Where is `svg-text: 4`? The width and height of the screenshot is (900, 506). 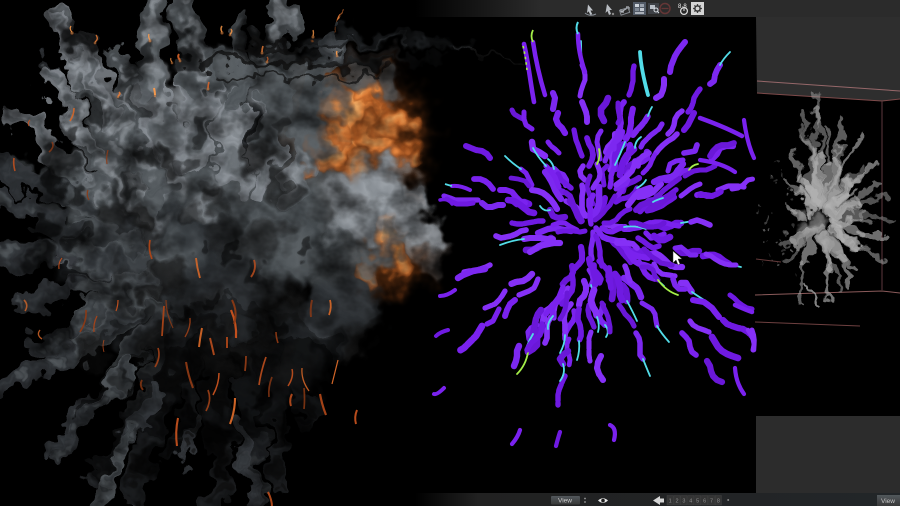 svg-text: 4 is located at coordinates (690, 502).